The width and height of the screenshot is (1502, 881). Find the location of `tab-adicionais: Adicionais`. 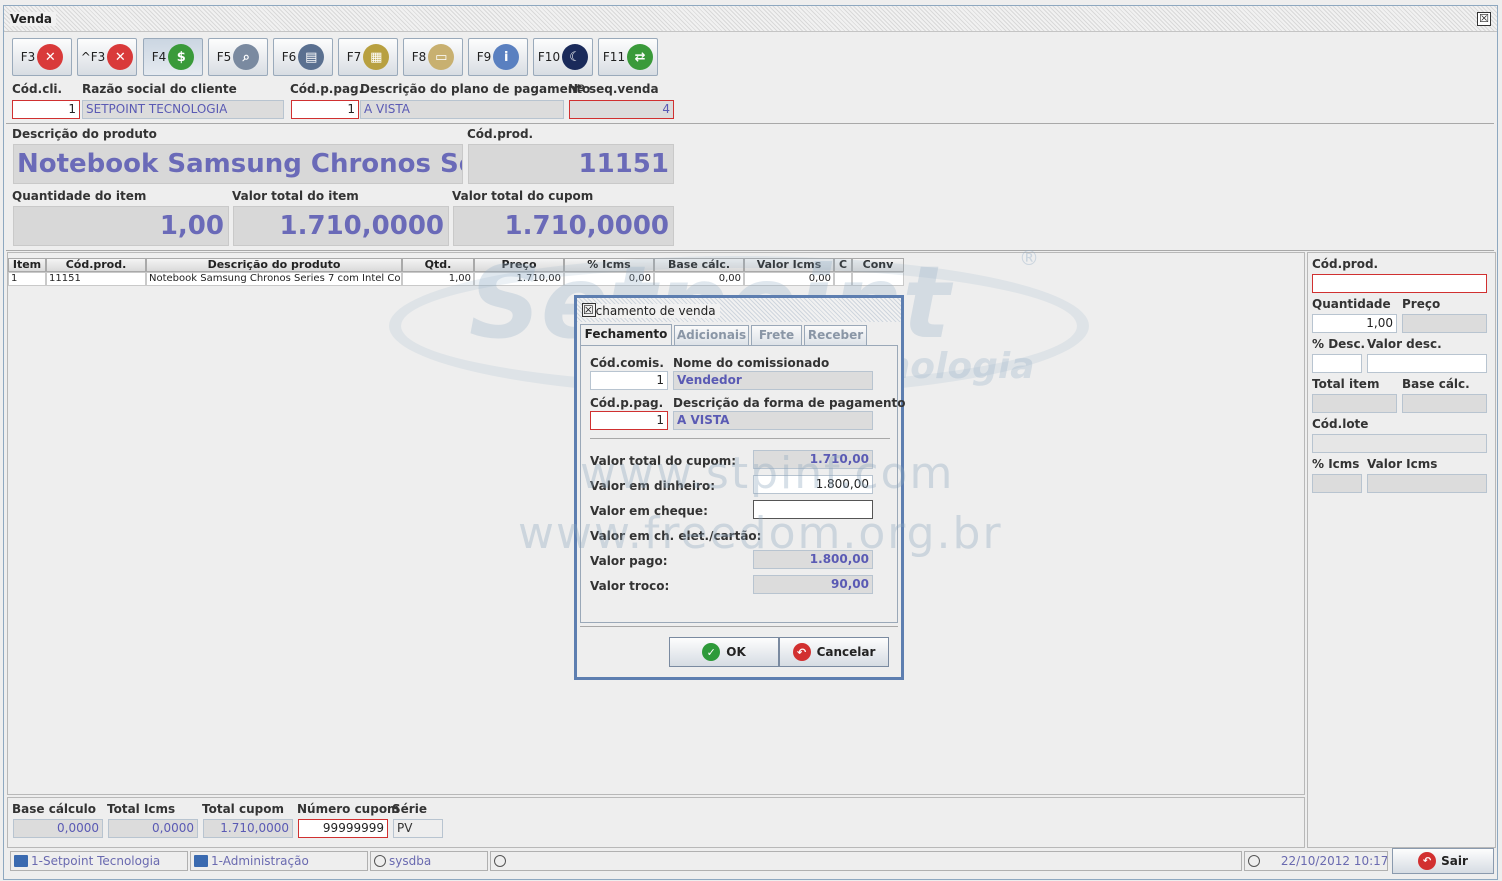

tab-adicionais: Adicionais is located at coordinates (711, 335).